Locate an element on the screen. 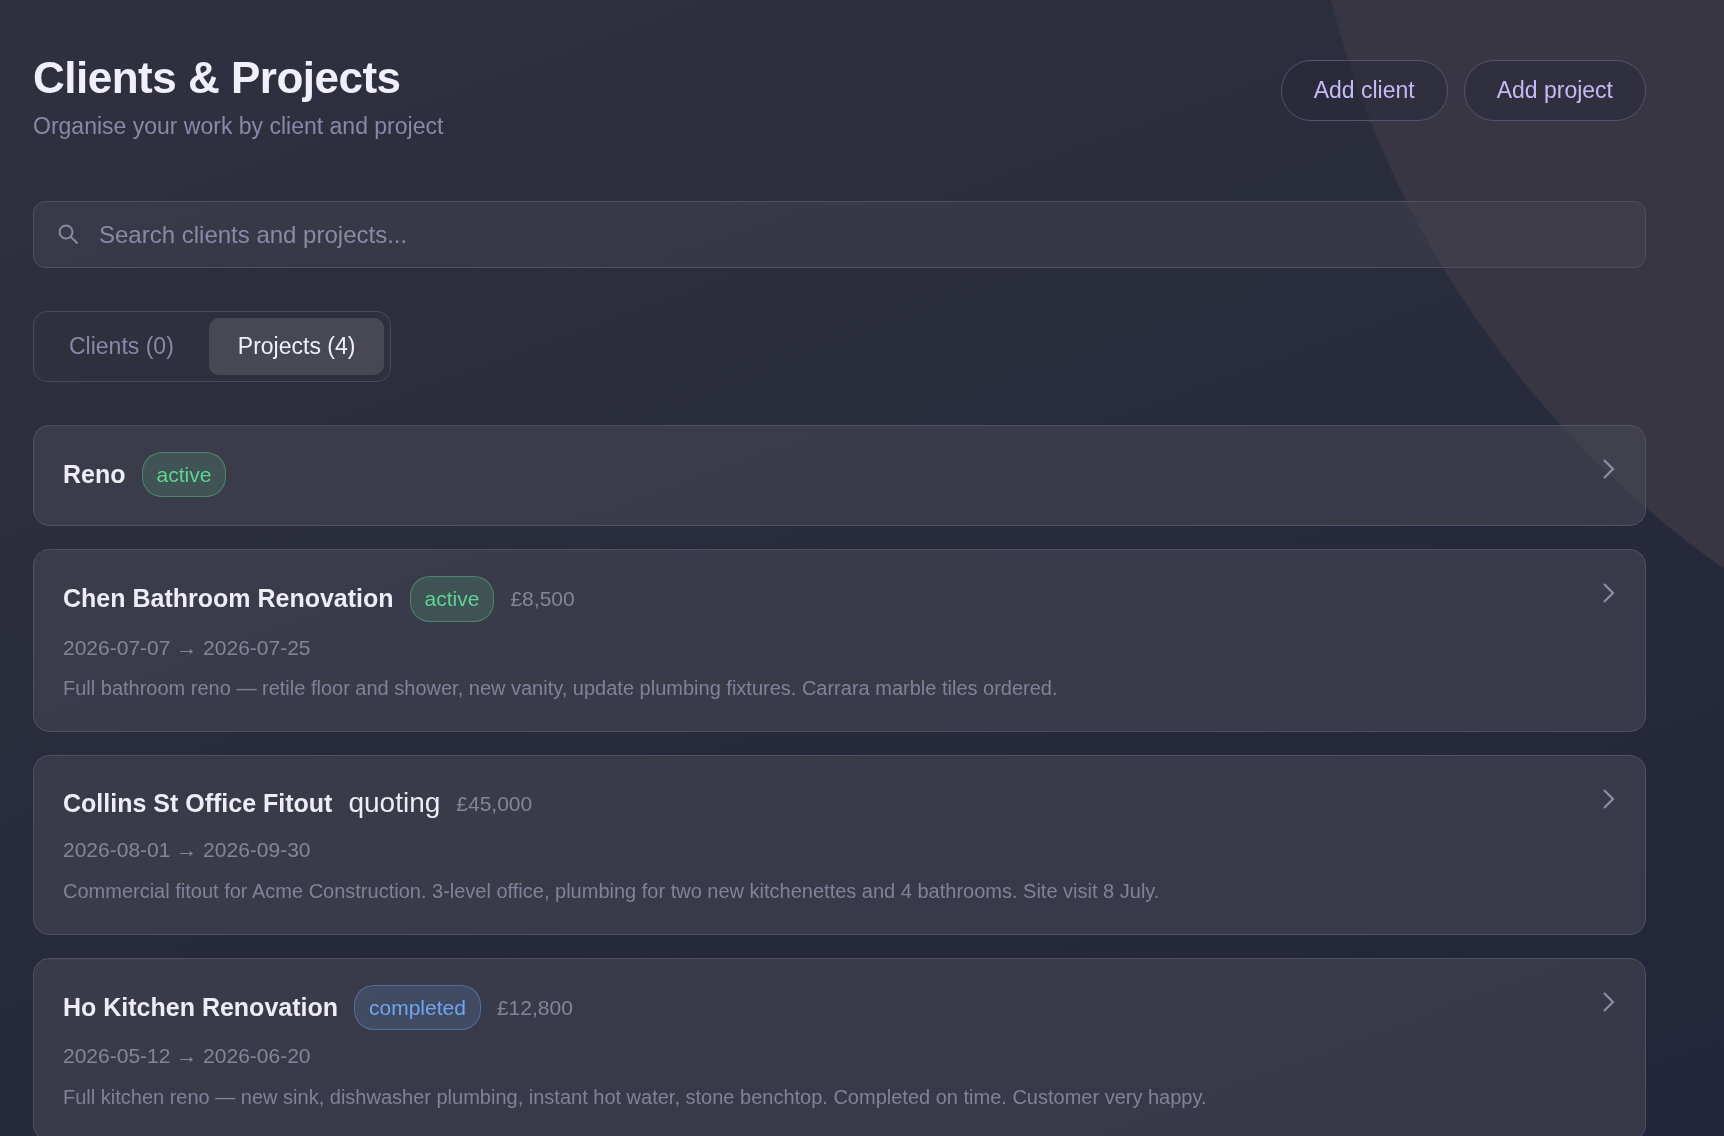  add-button: Add client is located at coordinates (1364, 90).